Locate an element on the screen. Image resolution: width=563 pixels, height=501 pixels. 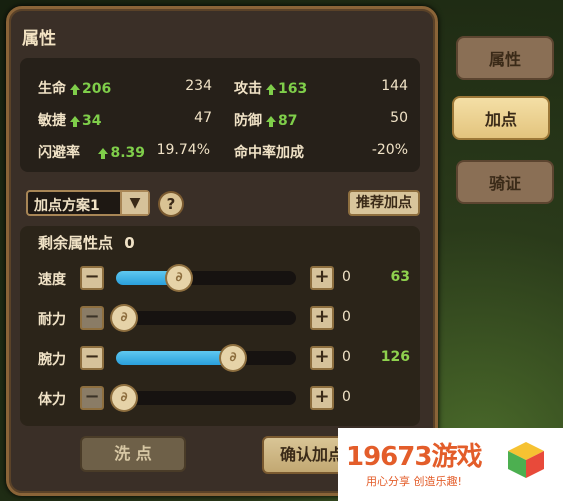
stat-dodge-name: 闪避率 is located at coordinates (59, 153).